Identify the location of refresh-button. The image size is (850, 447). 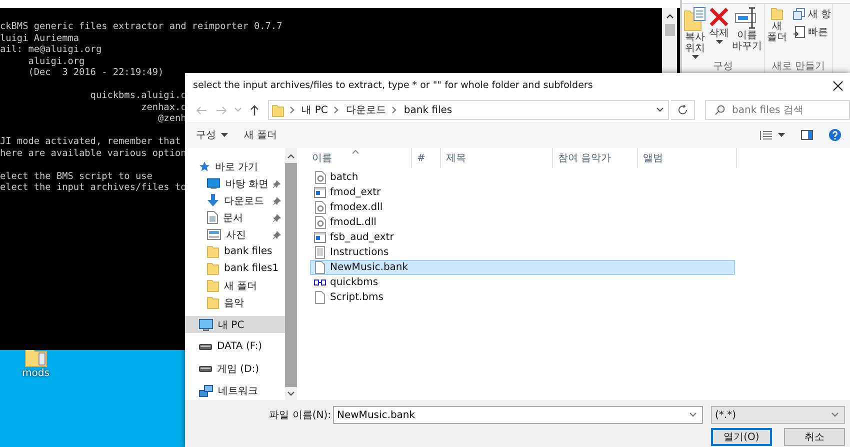
(683, 110).